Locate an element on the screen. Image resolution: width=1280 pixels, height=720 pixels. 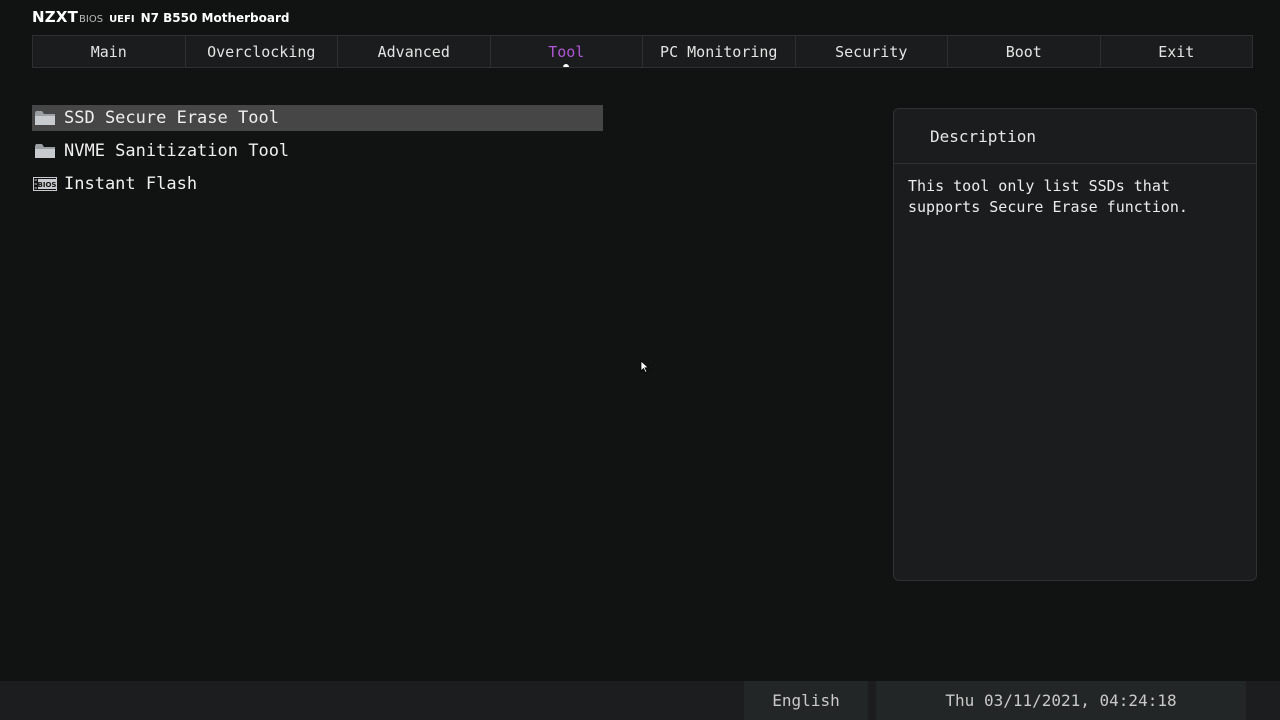
tab-label: PC Monitoring is located at coordinates (719, 51).